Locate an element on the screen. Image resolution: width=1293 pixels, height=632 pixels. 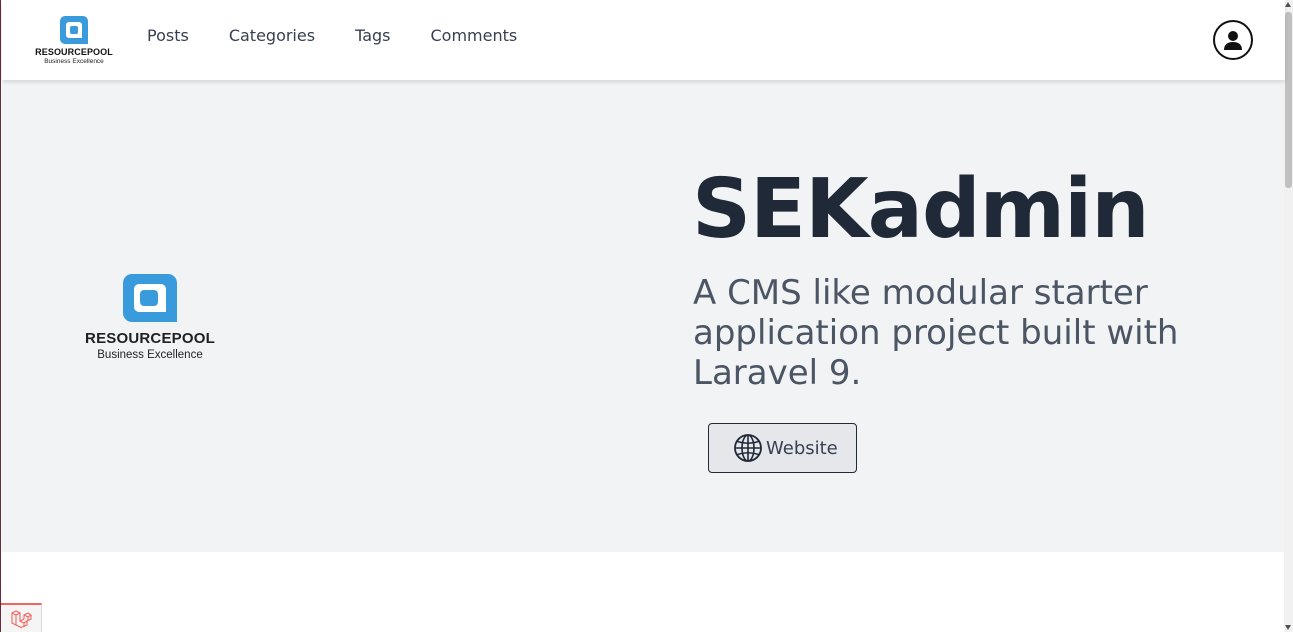
nav-logo-tagline: Business Excellence is located at coordinates (74, 61).